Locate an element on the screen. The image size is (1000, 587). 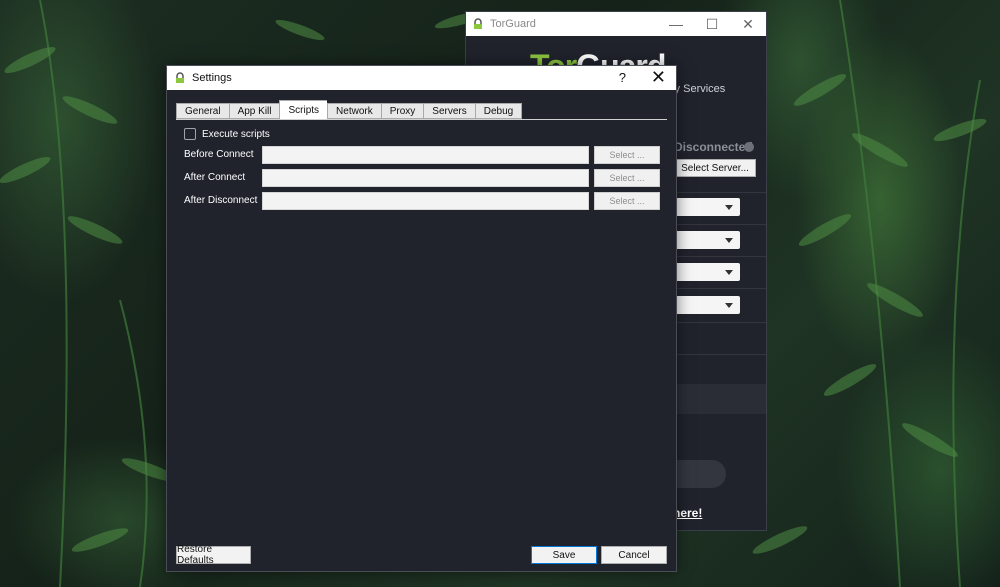
tab-scripts: Scripts is located at coordinates (303, 109).